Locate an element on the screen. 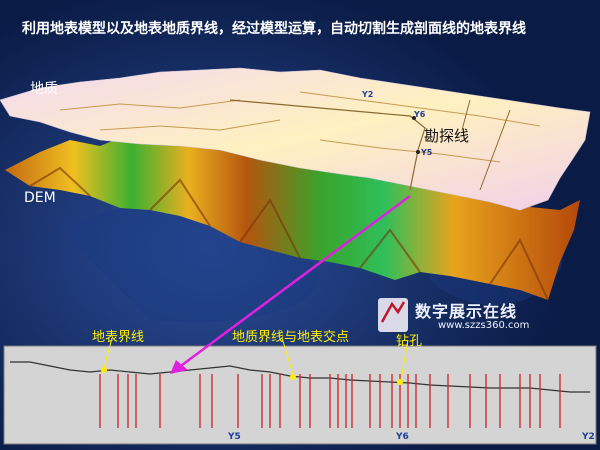 The image size is (600, 450). profile-axis-y6: Y6 is located at coordinates (402, 437).